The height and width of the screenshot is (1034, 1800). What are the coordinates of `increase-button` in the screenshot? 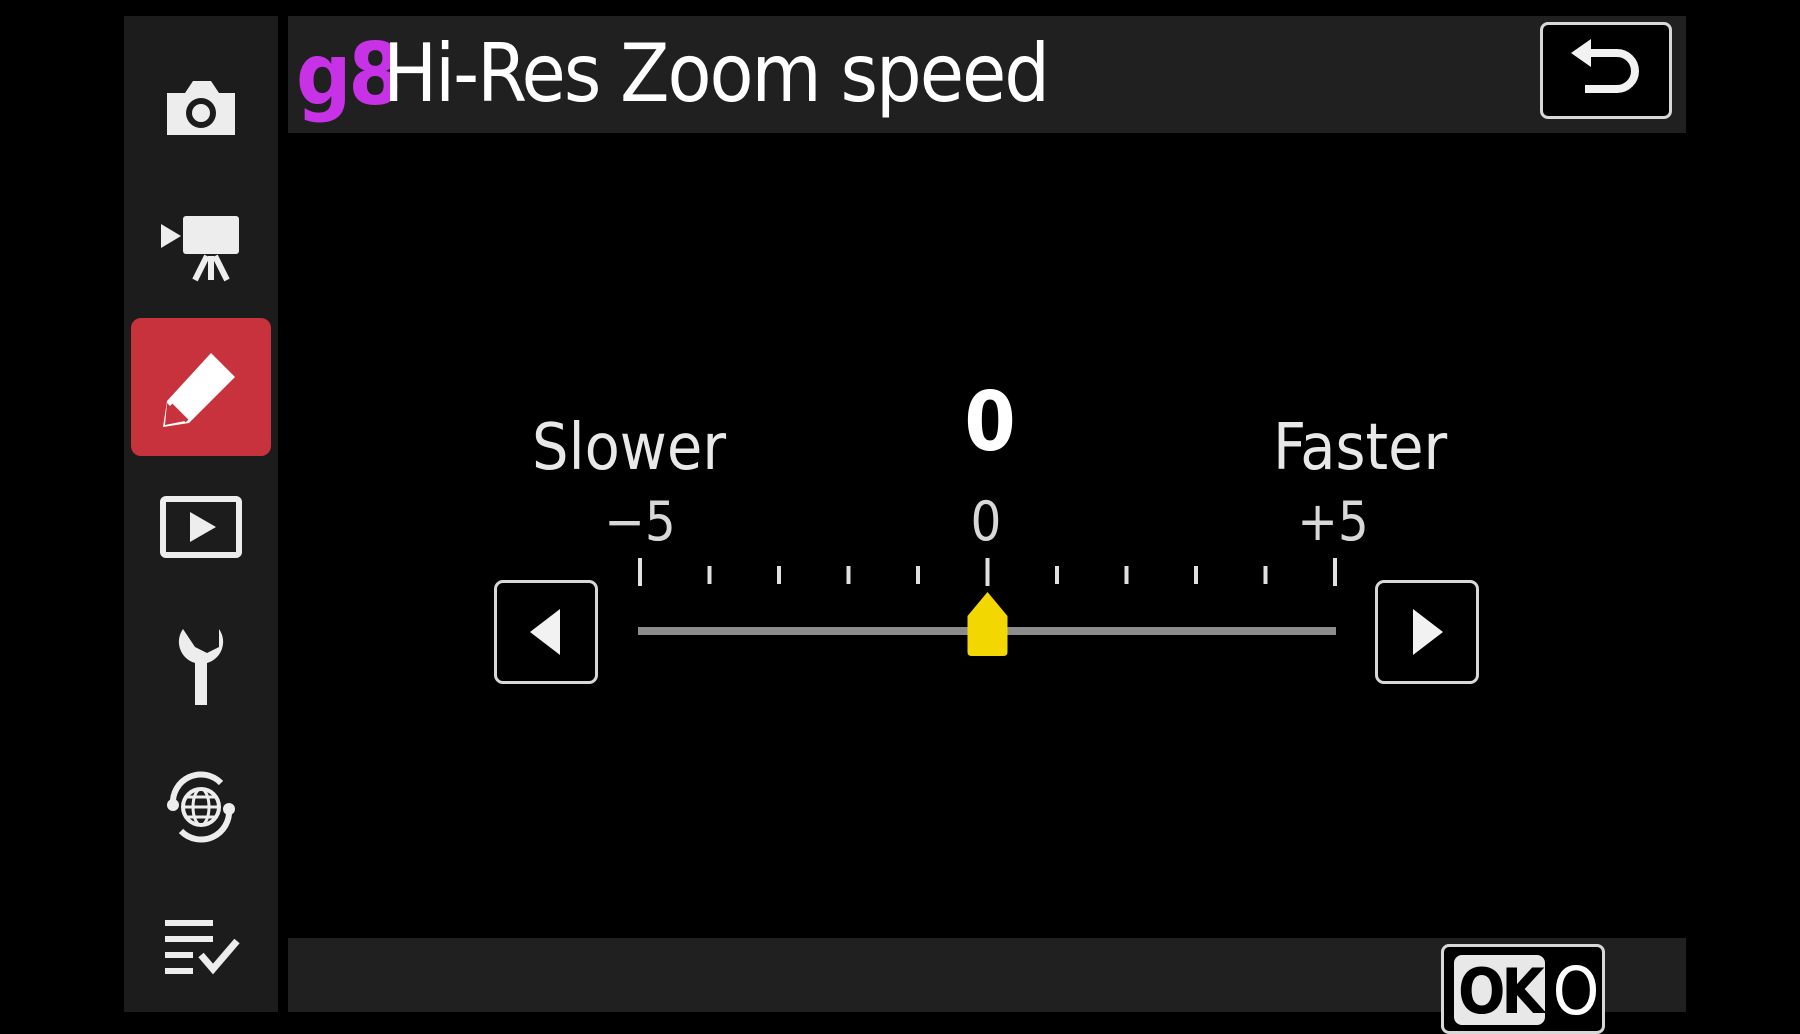 It's located at (1427, 632).